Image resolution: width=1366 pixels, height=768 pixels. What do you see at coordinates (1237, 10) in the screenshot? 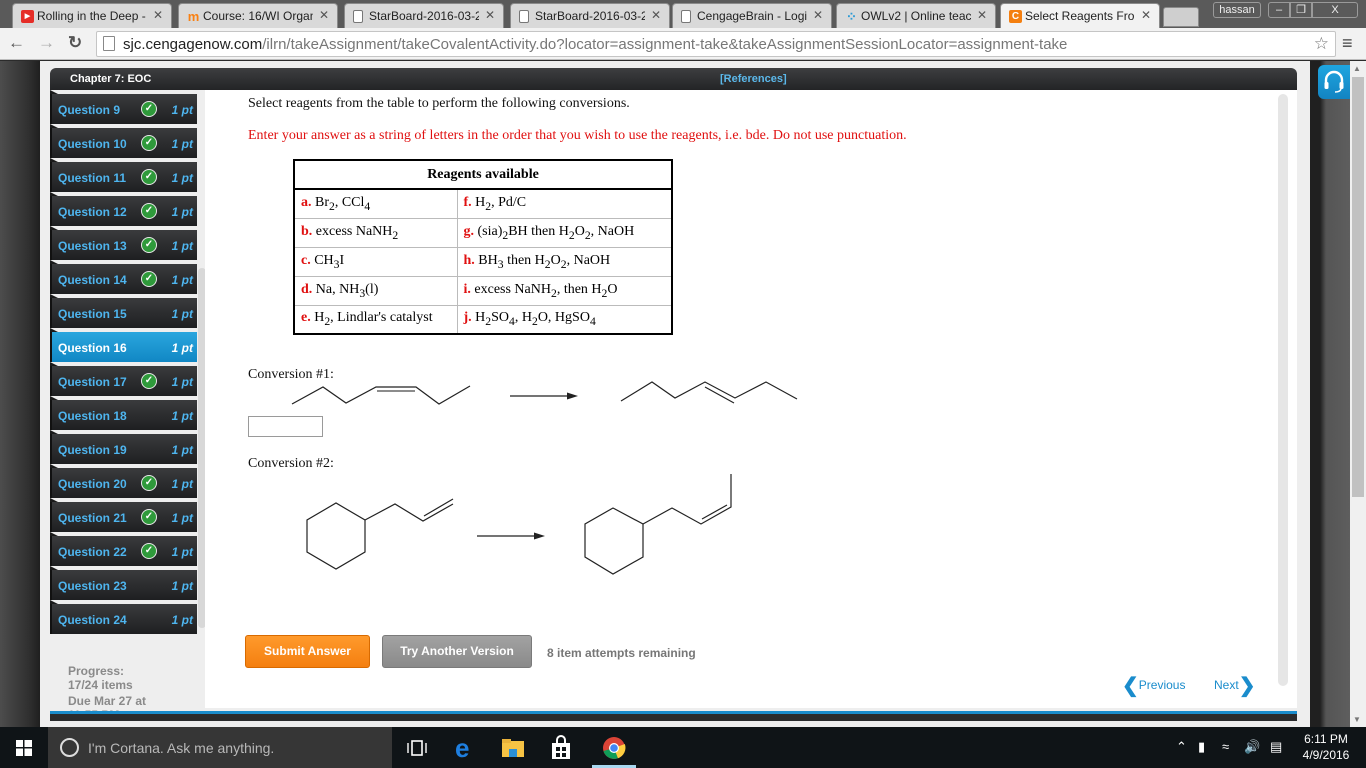
I see `profile-button: hassan` at bounding box center [1237, 10].